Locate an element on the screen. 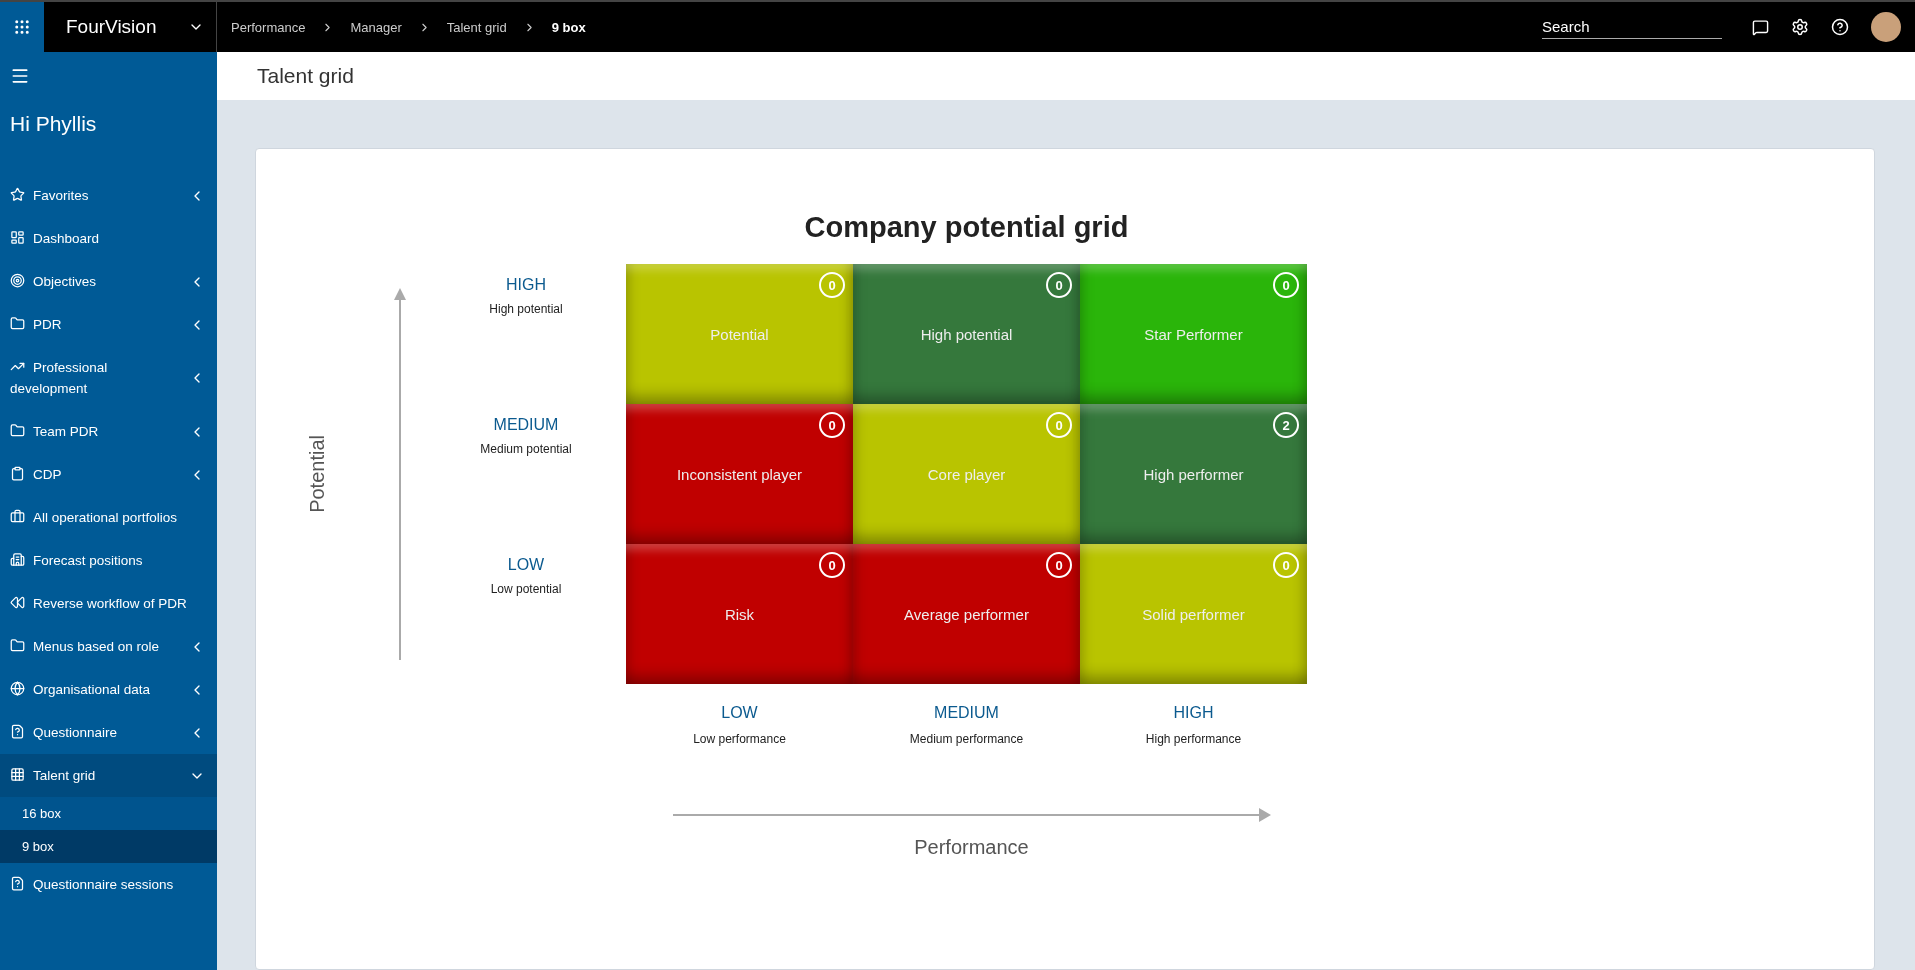 The height and width of the screenshot is (970, 1915). building-icon is located at coordinates (17, 559).